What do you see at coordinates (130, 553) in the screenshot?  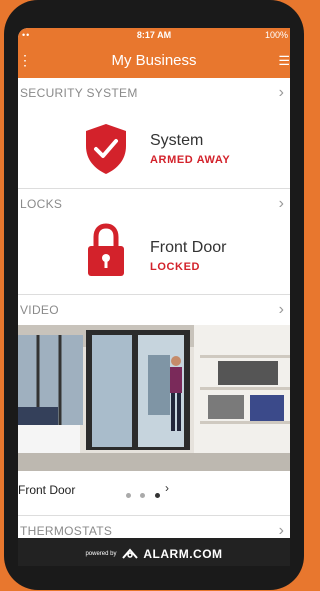 I see `alarm-logo-icon` at bounding box center [130, 553].